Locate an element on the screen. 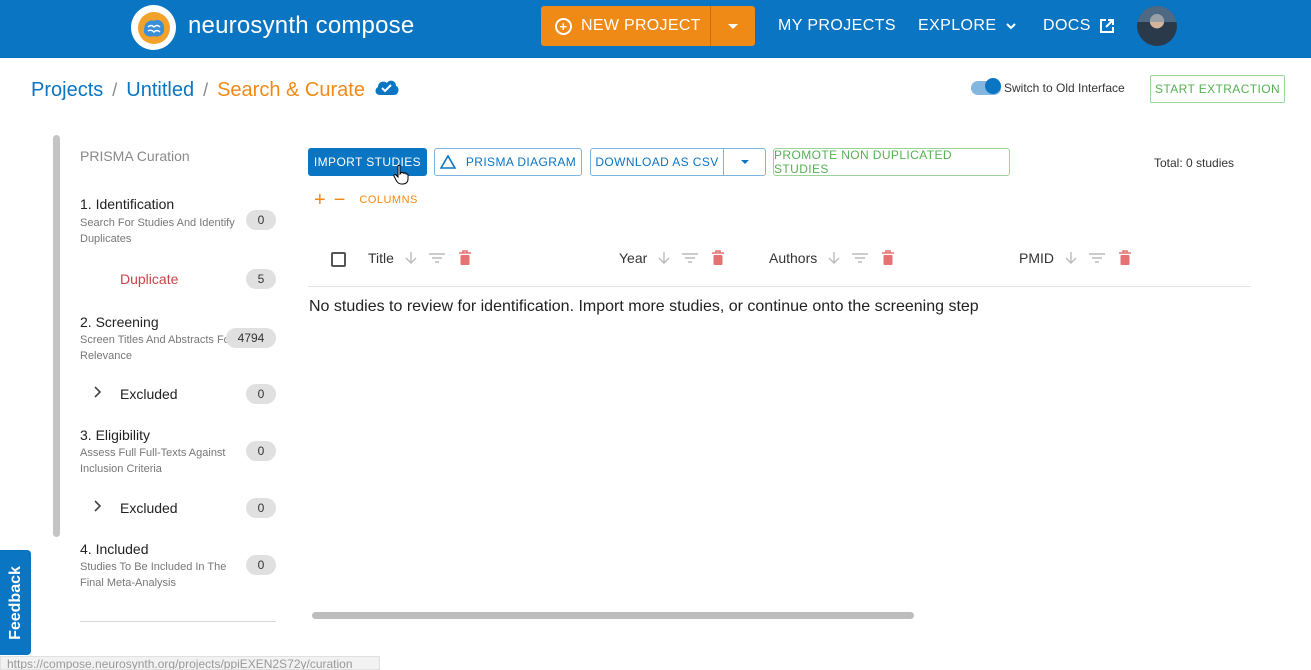 The width and height of the screenshot is (1311, 670). step-screening: 2. Screening is located at coordinates (119, 322).